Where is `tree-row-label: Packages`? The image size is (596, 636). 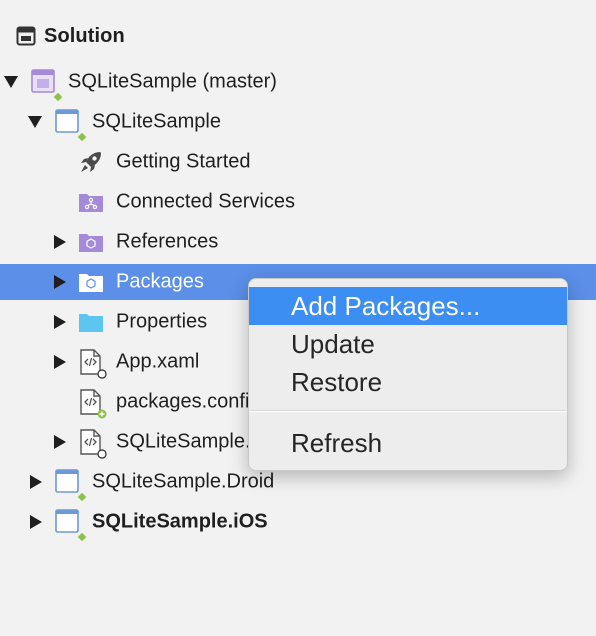
tree-row-label: Packages is located at coordinates (160, 281).